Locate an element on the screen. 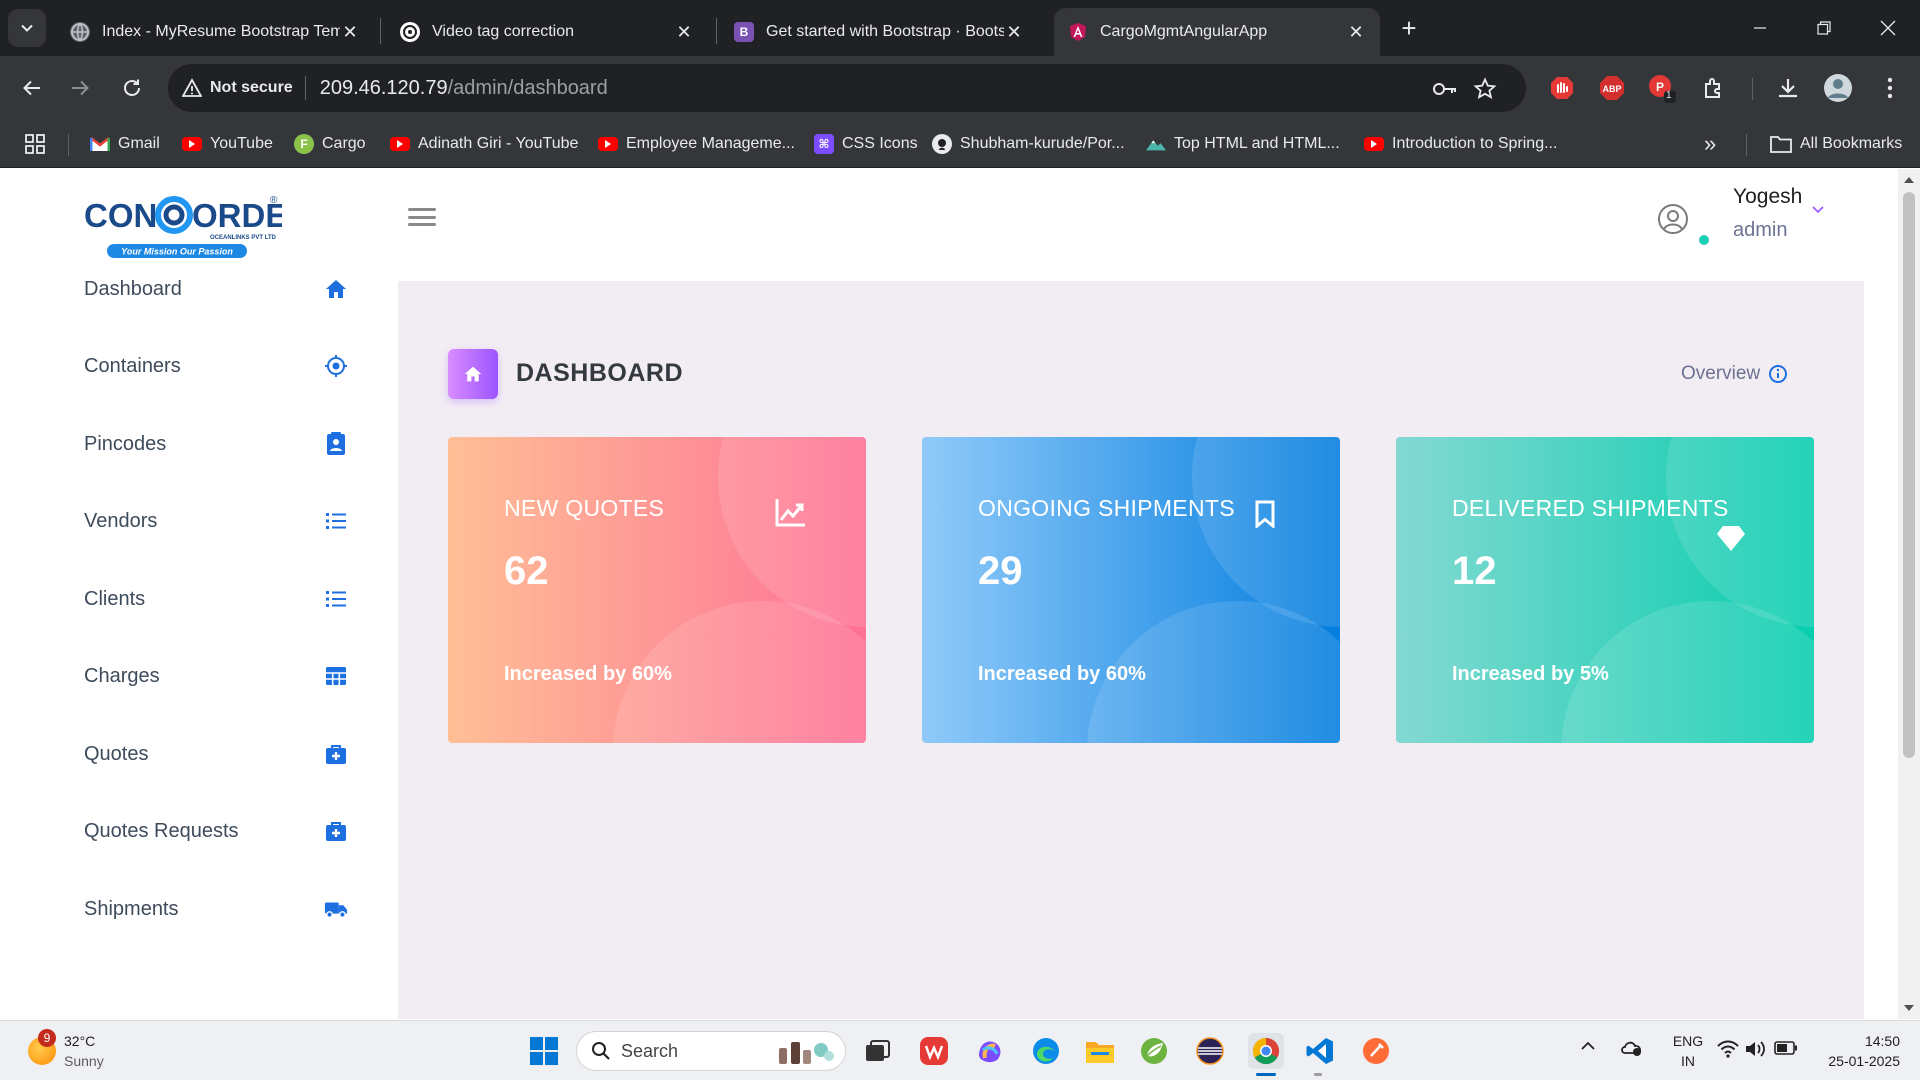 The image size is (1920, 1080). new-tab-button: + is located at coordinates (1409, 28).